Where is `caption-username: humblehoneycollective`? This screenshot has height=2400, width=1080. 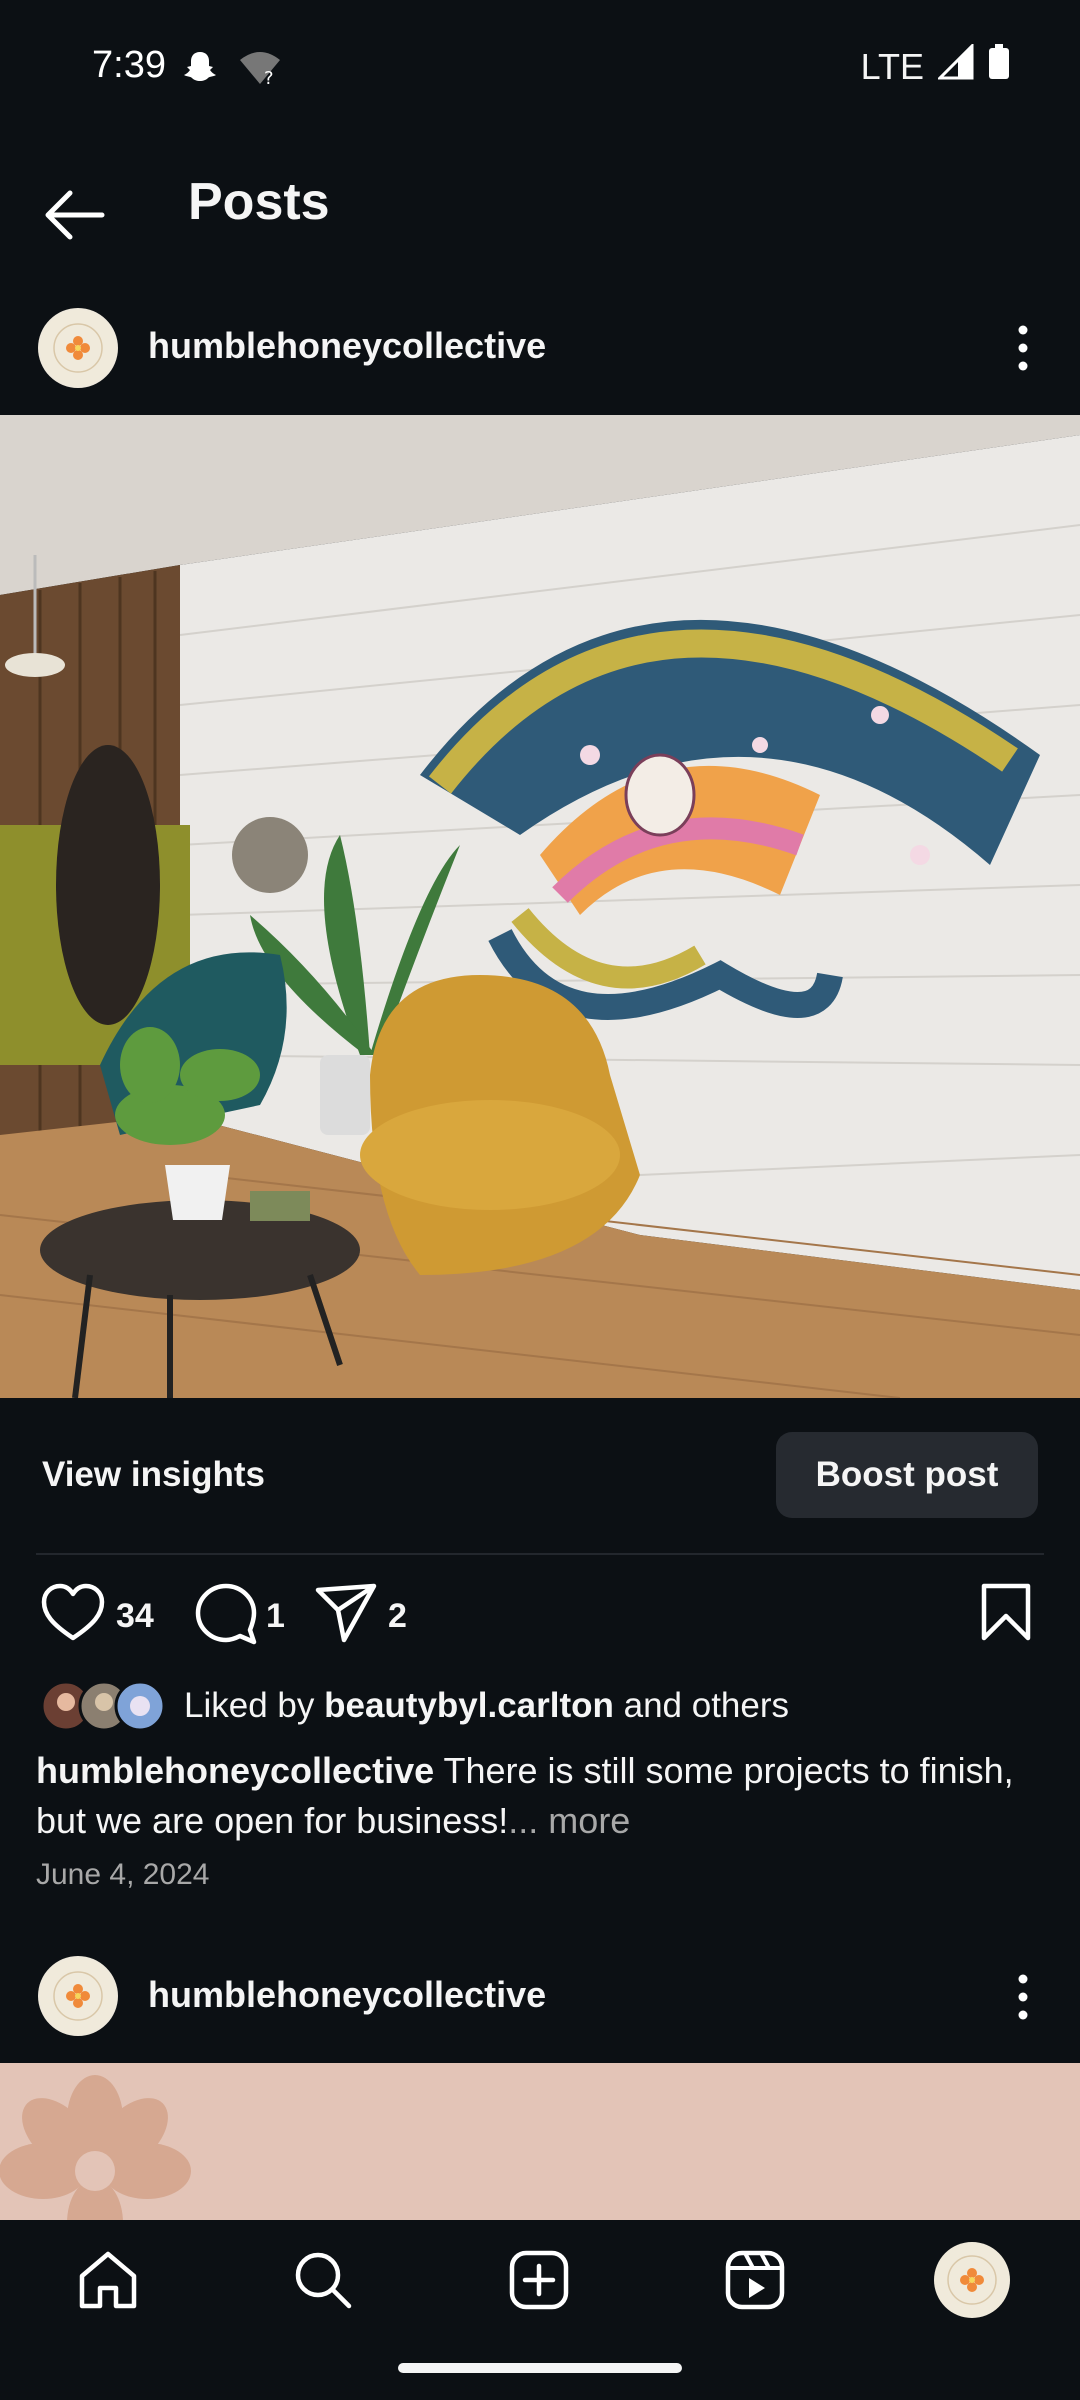
caption-username: humblehoneycollective is located at coordinates (235, 1770).